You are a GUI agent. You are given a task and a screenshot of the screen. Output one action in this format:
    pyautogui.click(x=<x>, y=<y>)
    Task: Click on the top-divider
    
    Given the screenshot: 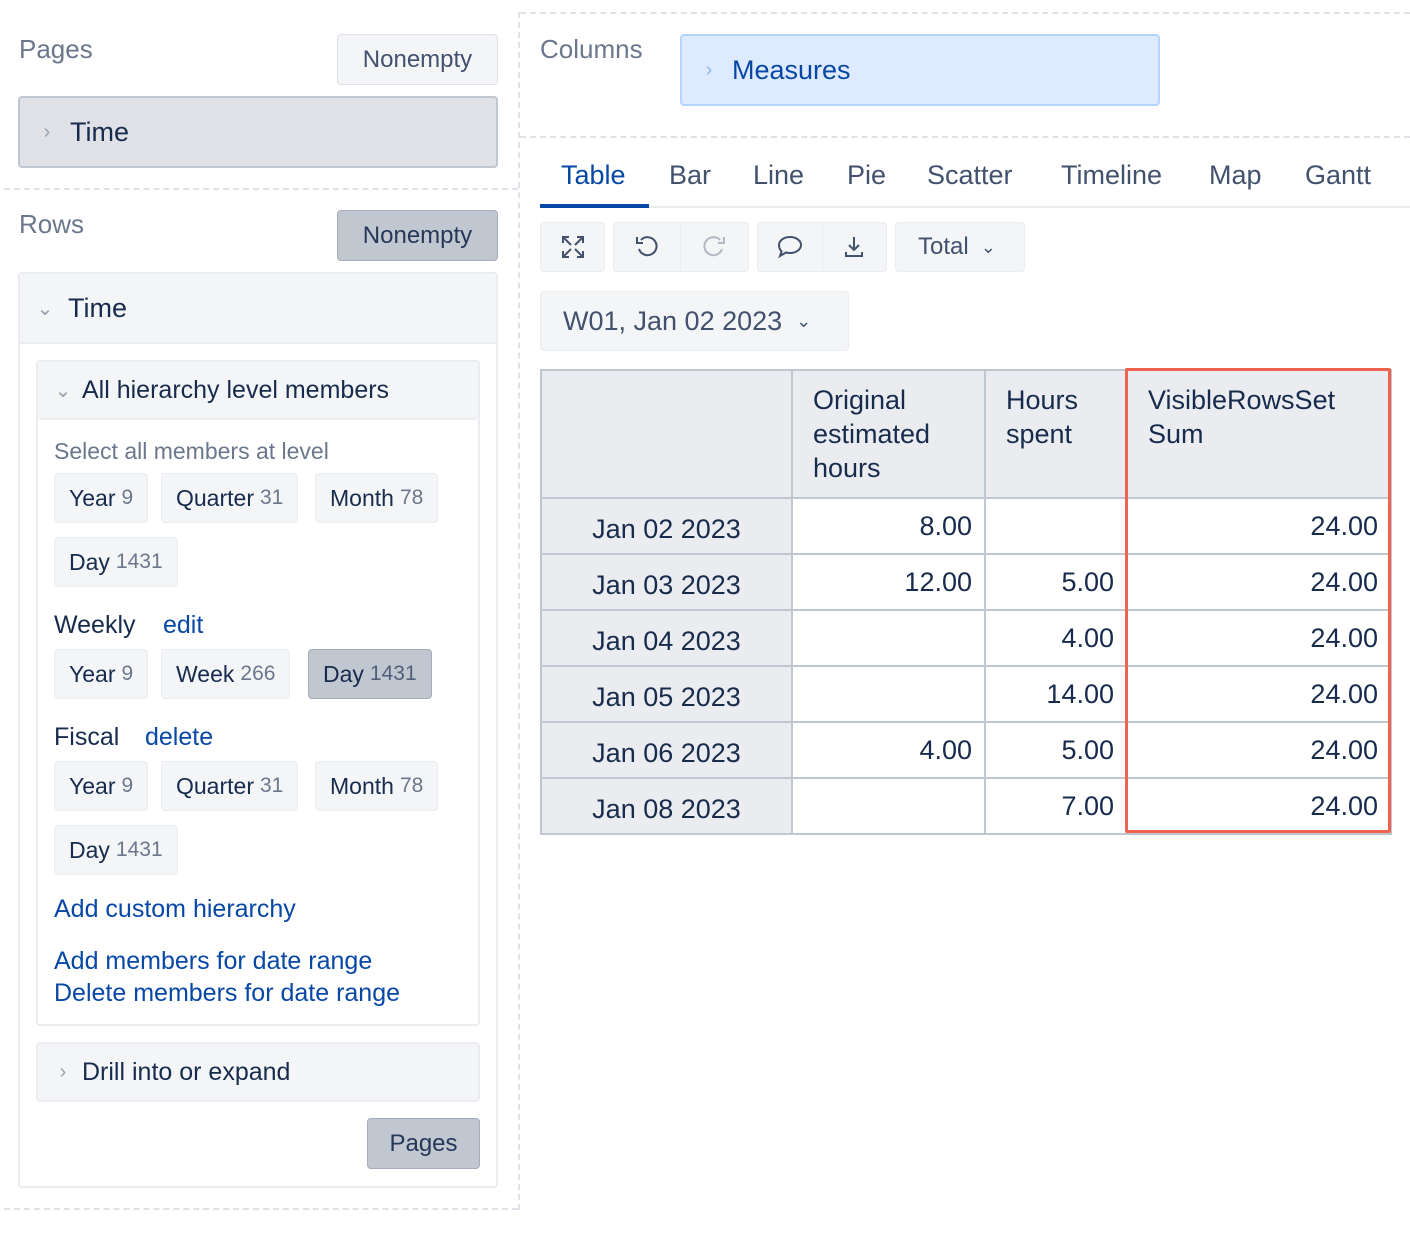 What is the action you would take?
    pyautogui.click(x=965, y=13)
    